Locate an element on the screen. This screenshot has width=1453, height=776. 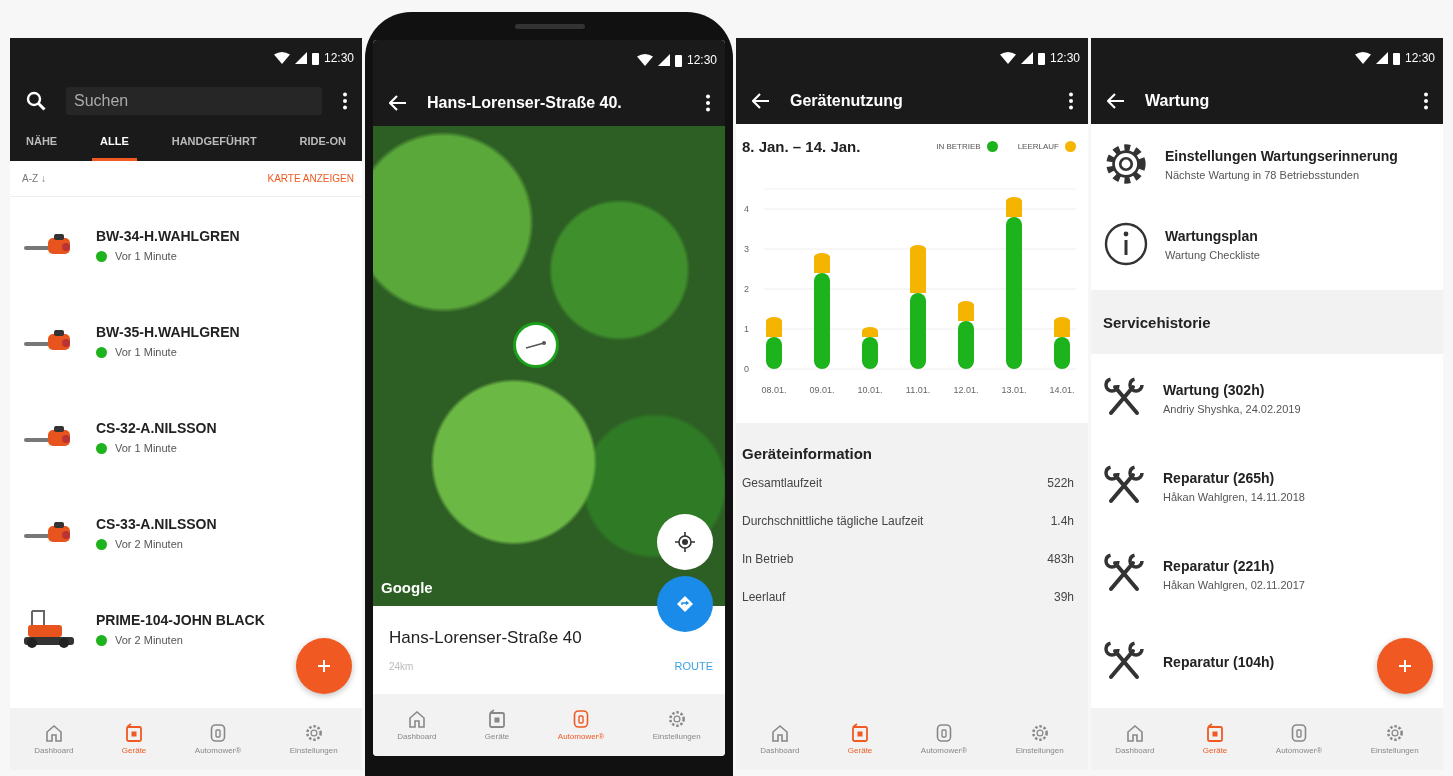
date-range: 8. Jan. – 14. Jan. is located at coordinates (801, 146).